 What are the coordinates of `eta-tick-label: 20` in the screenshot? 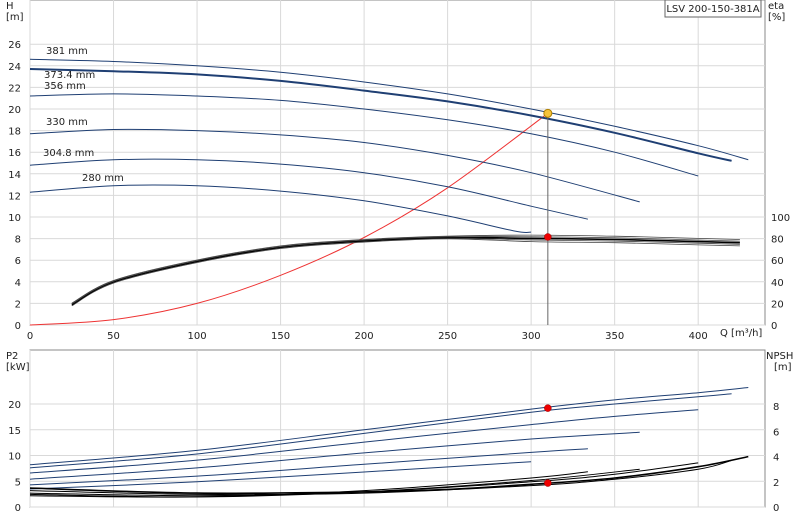 It's located at (777, 304).